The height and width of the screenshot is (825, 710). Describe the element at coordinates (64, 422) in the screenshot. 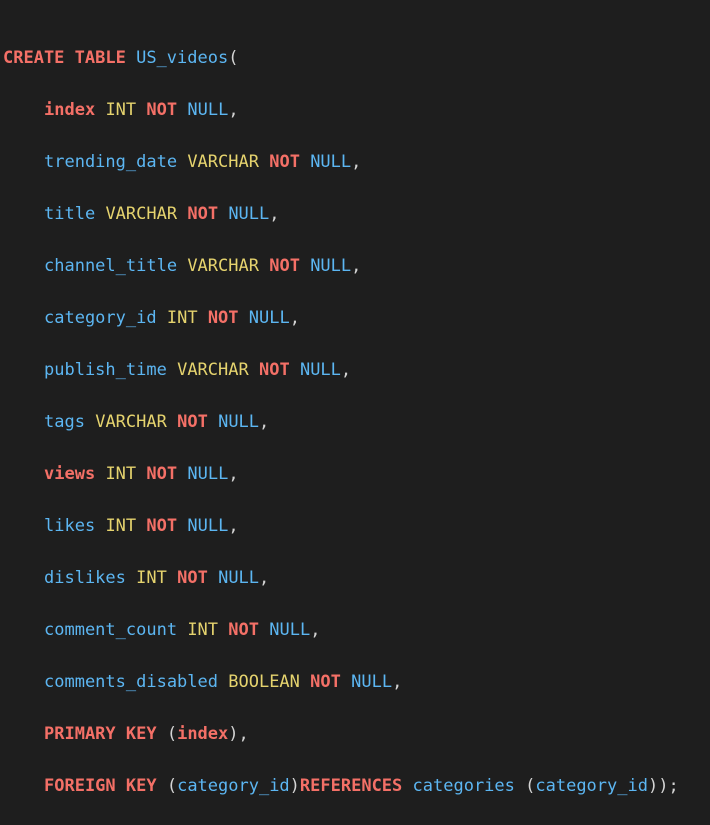

I see `column-name: tags` at that location.